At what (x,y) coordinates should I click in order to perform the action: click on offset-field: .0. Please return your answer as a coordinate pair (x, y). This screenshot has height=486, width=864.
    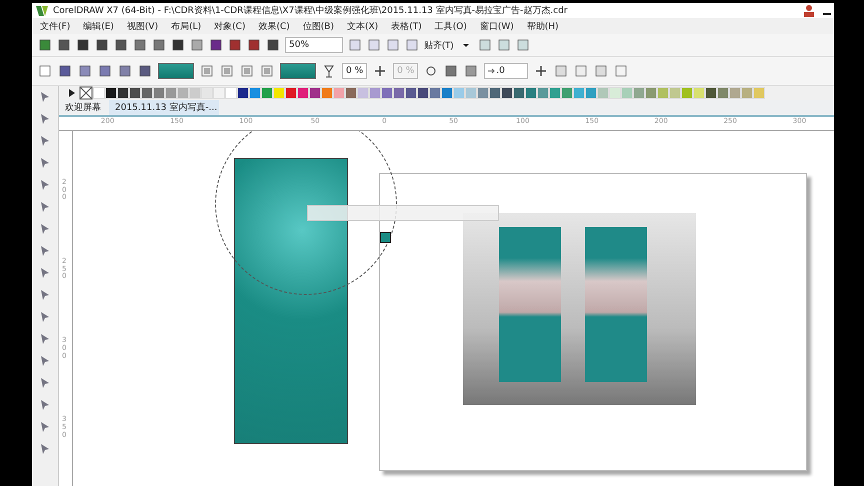
    Looking at the image, I should click on (506, 71).